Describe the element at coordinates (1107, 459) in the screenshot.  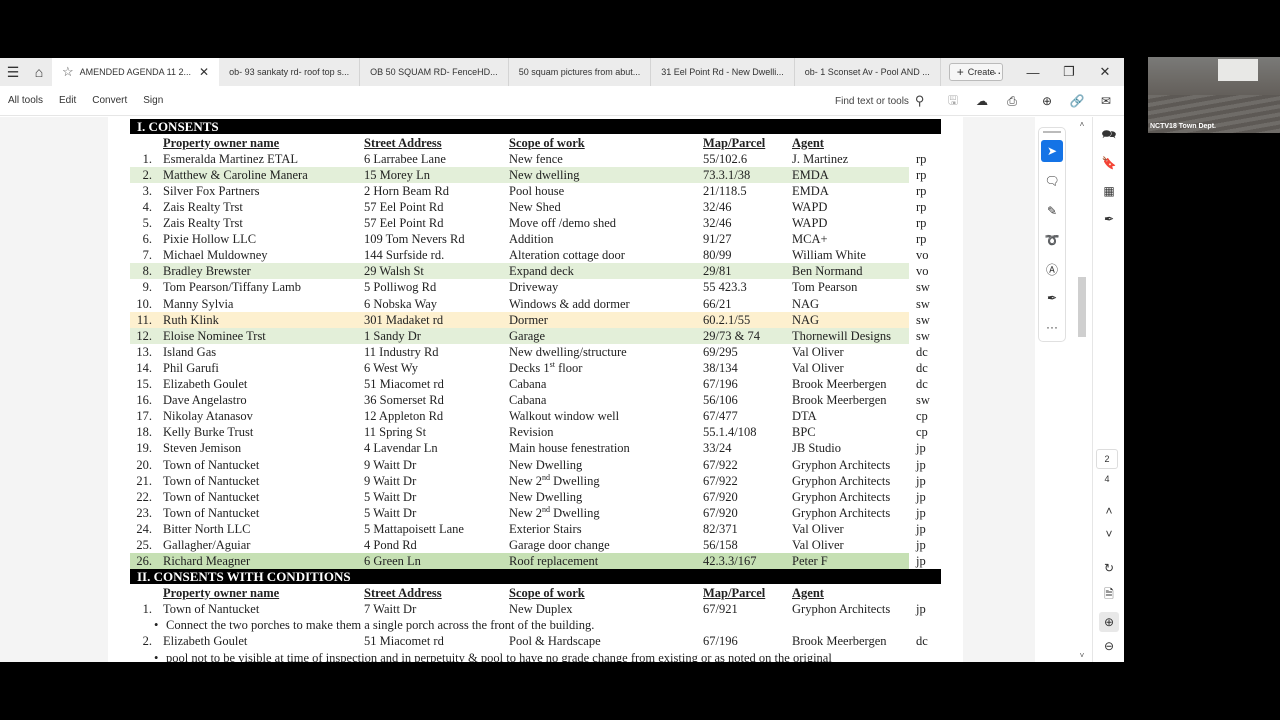
I see `current-page-input: 2` at that location.